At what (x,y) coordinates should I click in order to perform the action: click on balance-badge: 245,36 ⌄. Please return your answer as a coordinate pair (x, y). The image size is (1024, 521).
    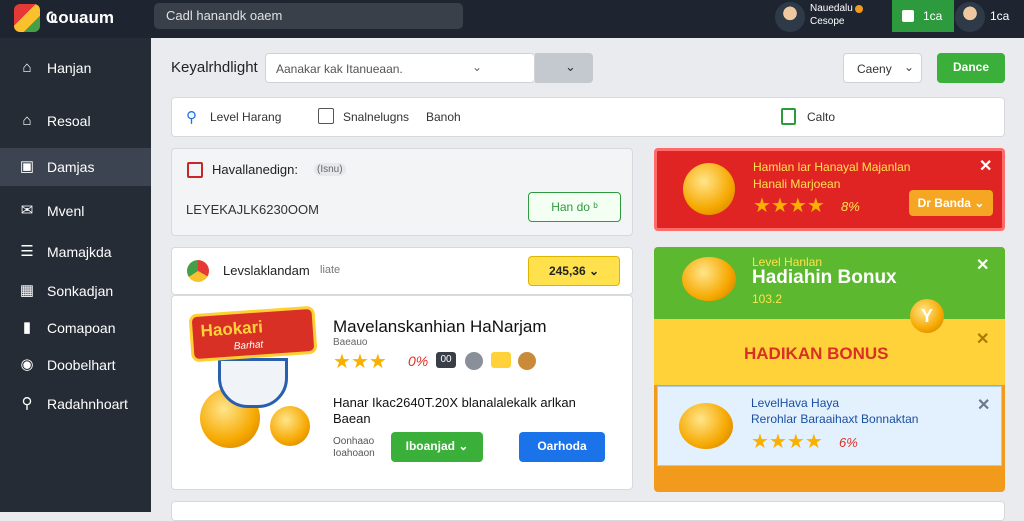
    Looking at the image, I should click on (574, 271).